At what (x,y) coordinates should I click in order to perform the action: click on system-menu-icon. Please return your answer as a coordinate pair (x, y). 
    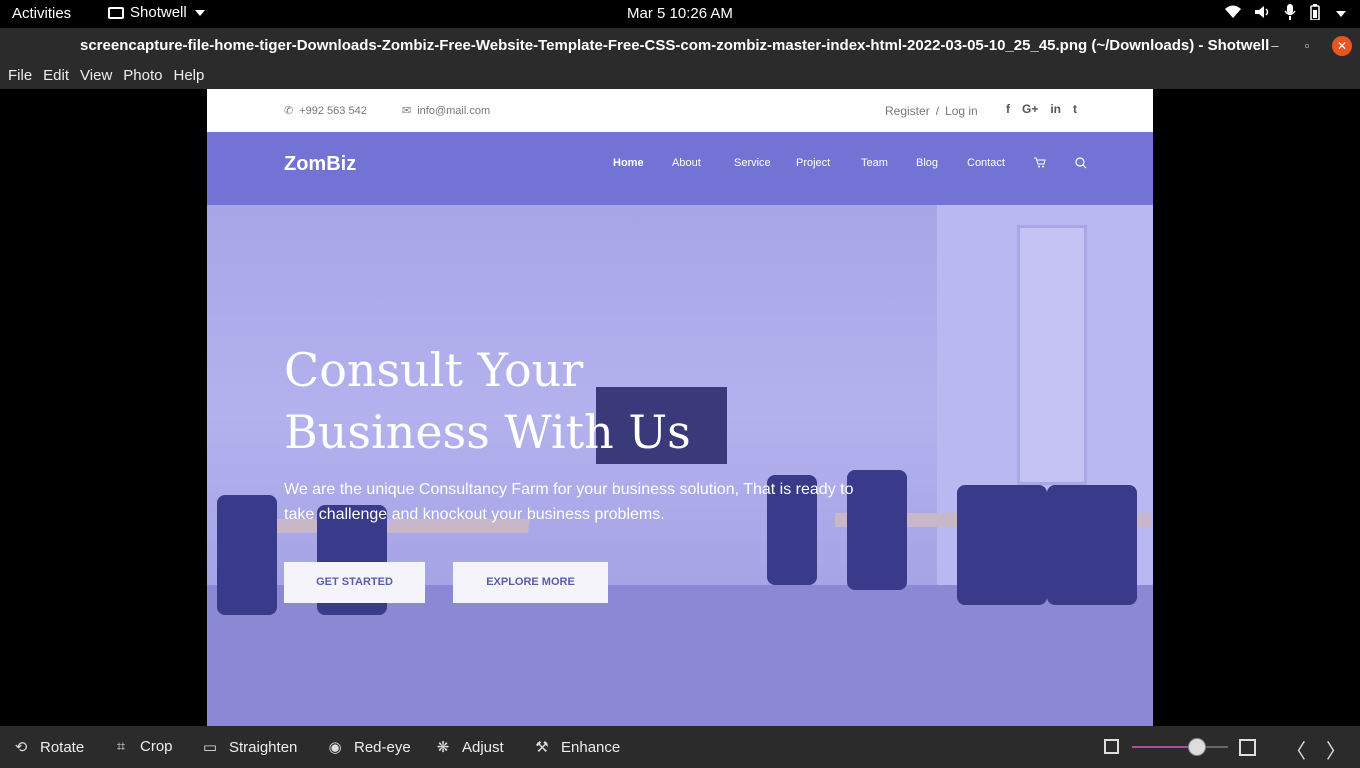
    Looking at the image, I should click on (1341, 14).